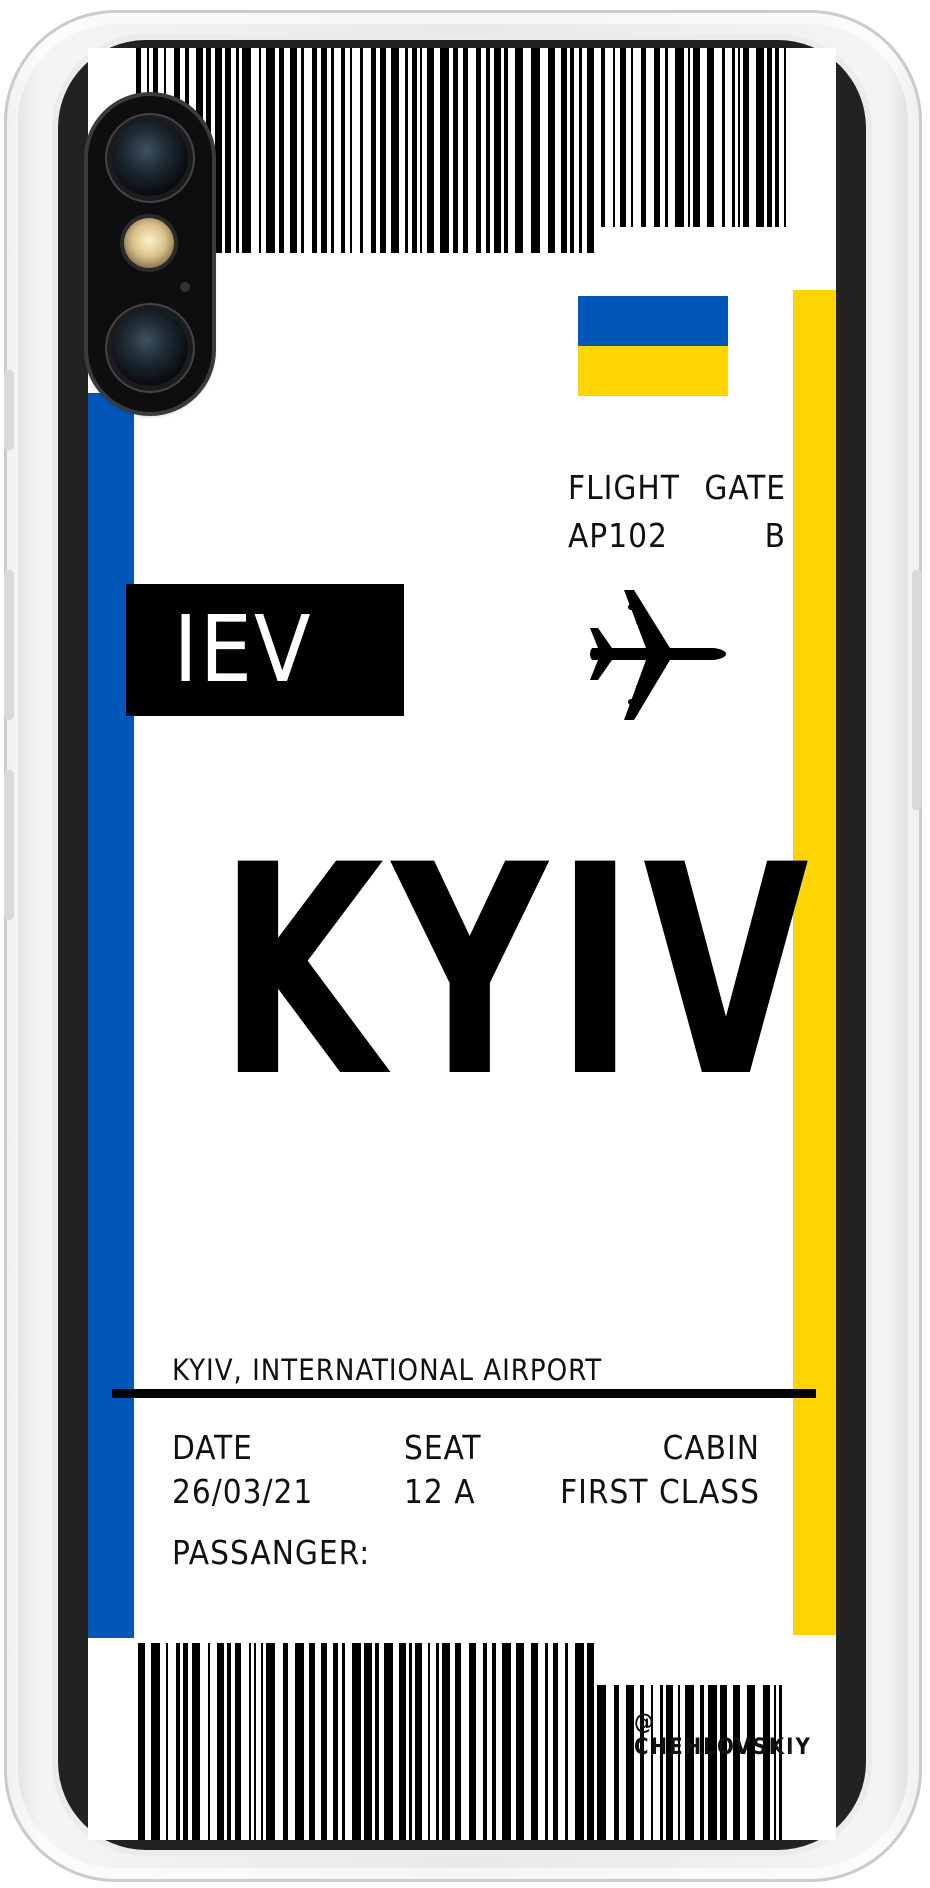  I want to click on flash-icon, so click(149, 243).